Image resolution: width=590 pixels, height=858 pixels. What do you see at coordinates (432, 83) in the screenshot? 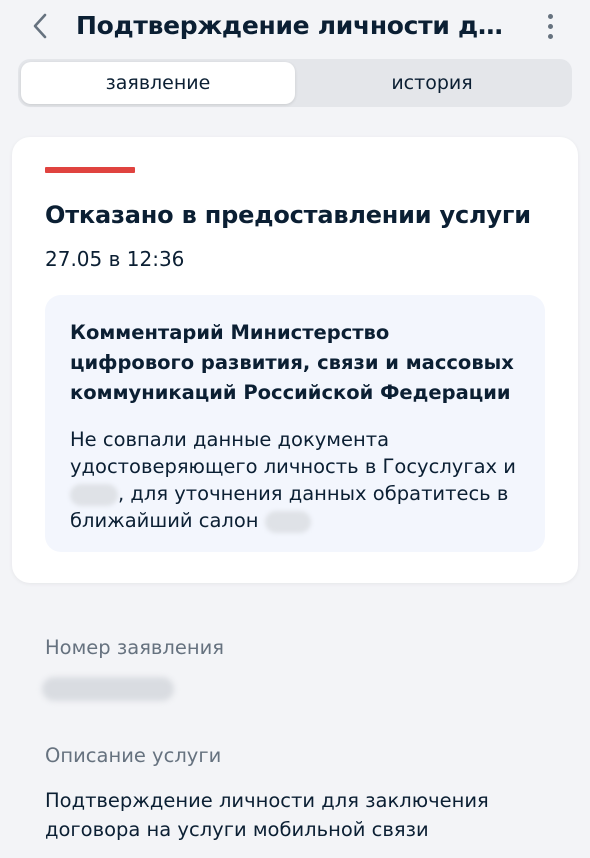
I see `tab-history: история` at bounding box center [432, 83].